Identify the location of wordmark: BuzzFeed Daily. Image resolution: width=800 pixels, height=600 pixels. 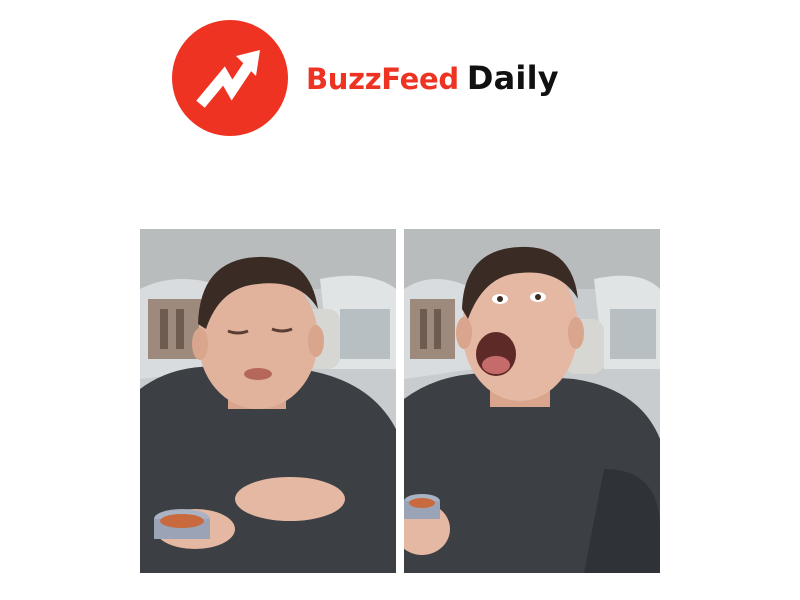
(432, 78).